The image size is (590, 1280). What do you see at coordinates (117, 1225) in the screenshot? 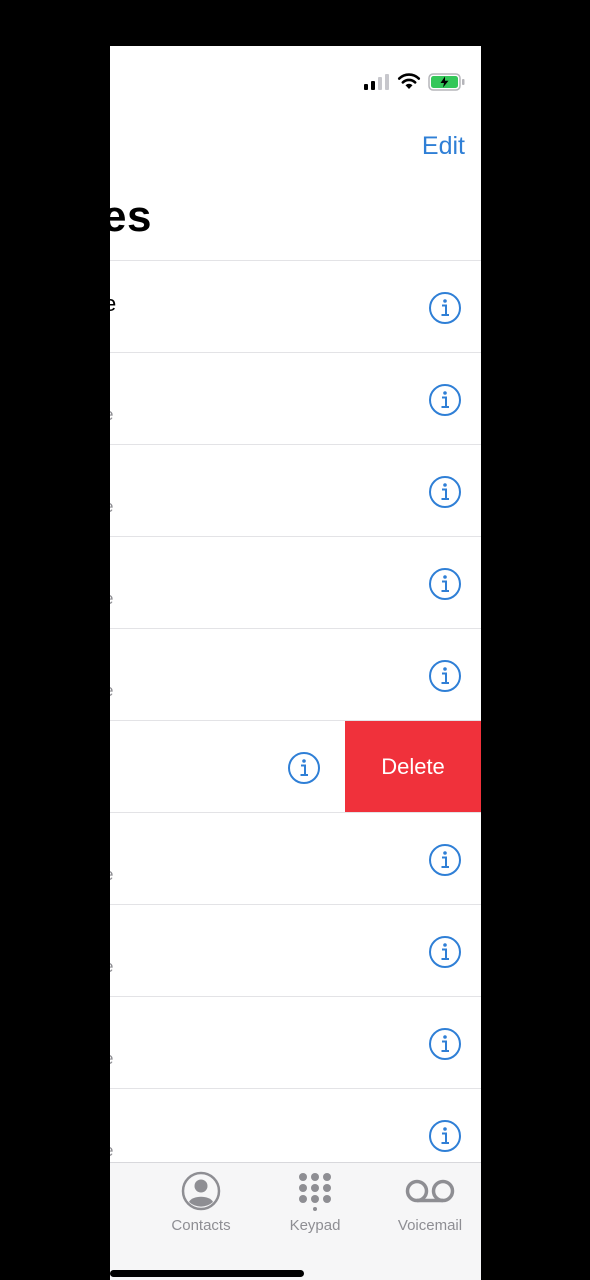
I see `tab-label: s` at bounding box center [117, 1225].